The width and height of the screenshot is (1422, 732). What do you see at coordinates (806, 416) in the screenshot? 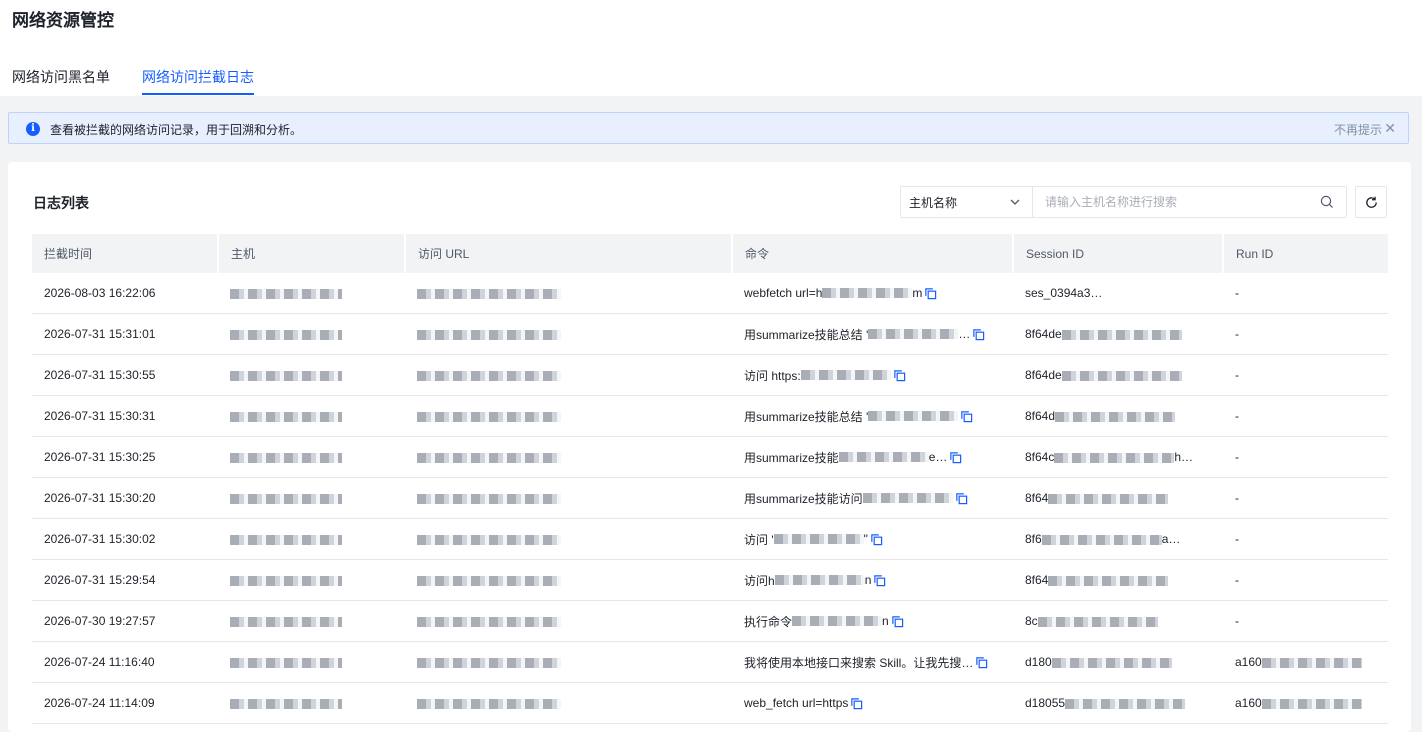
I see `command-text: 用summarize技能总结 '` at bounding box center [806, 416].